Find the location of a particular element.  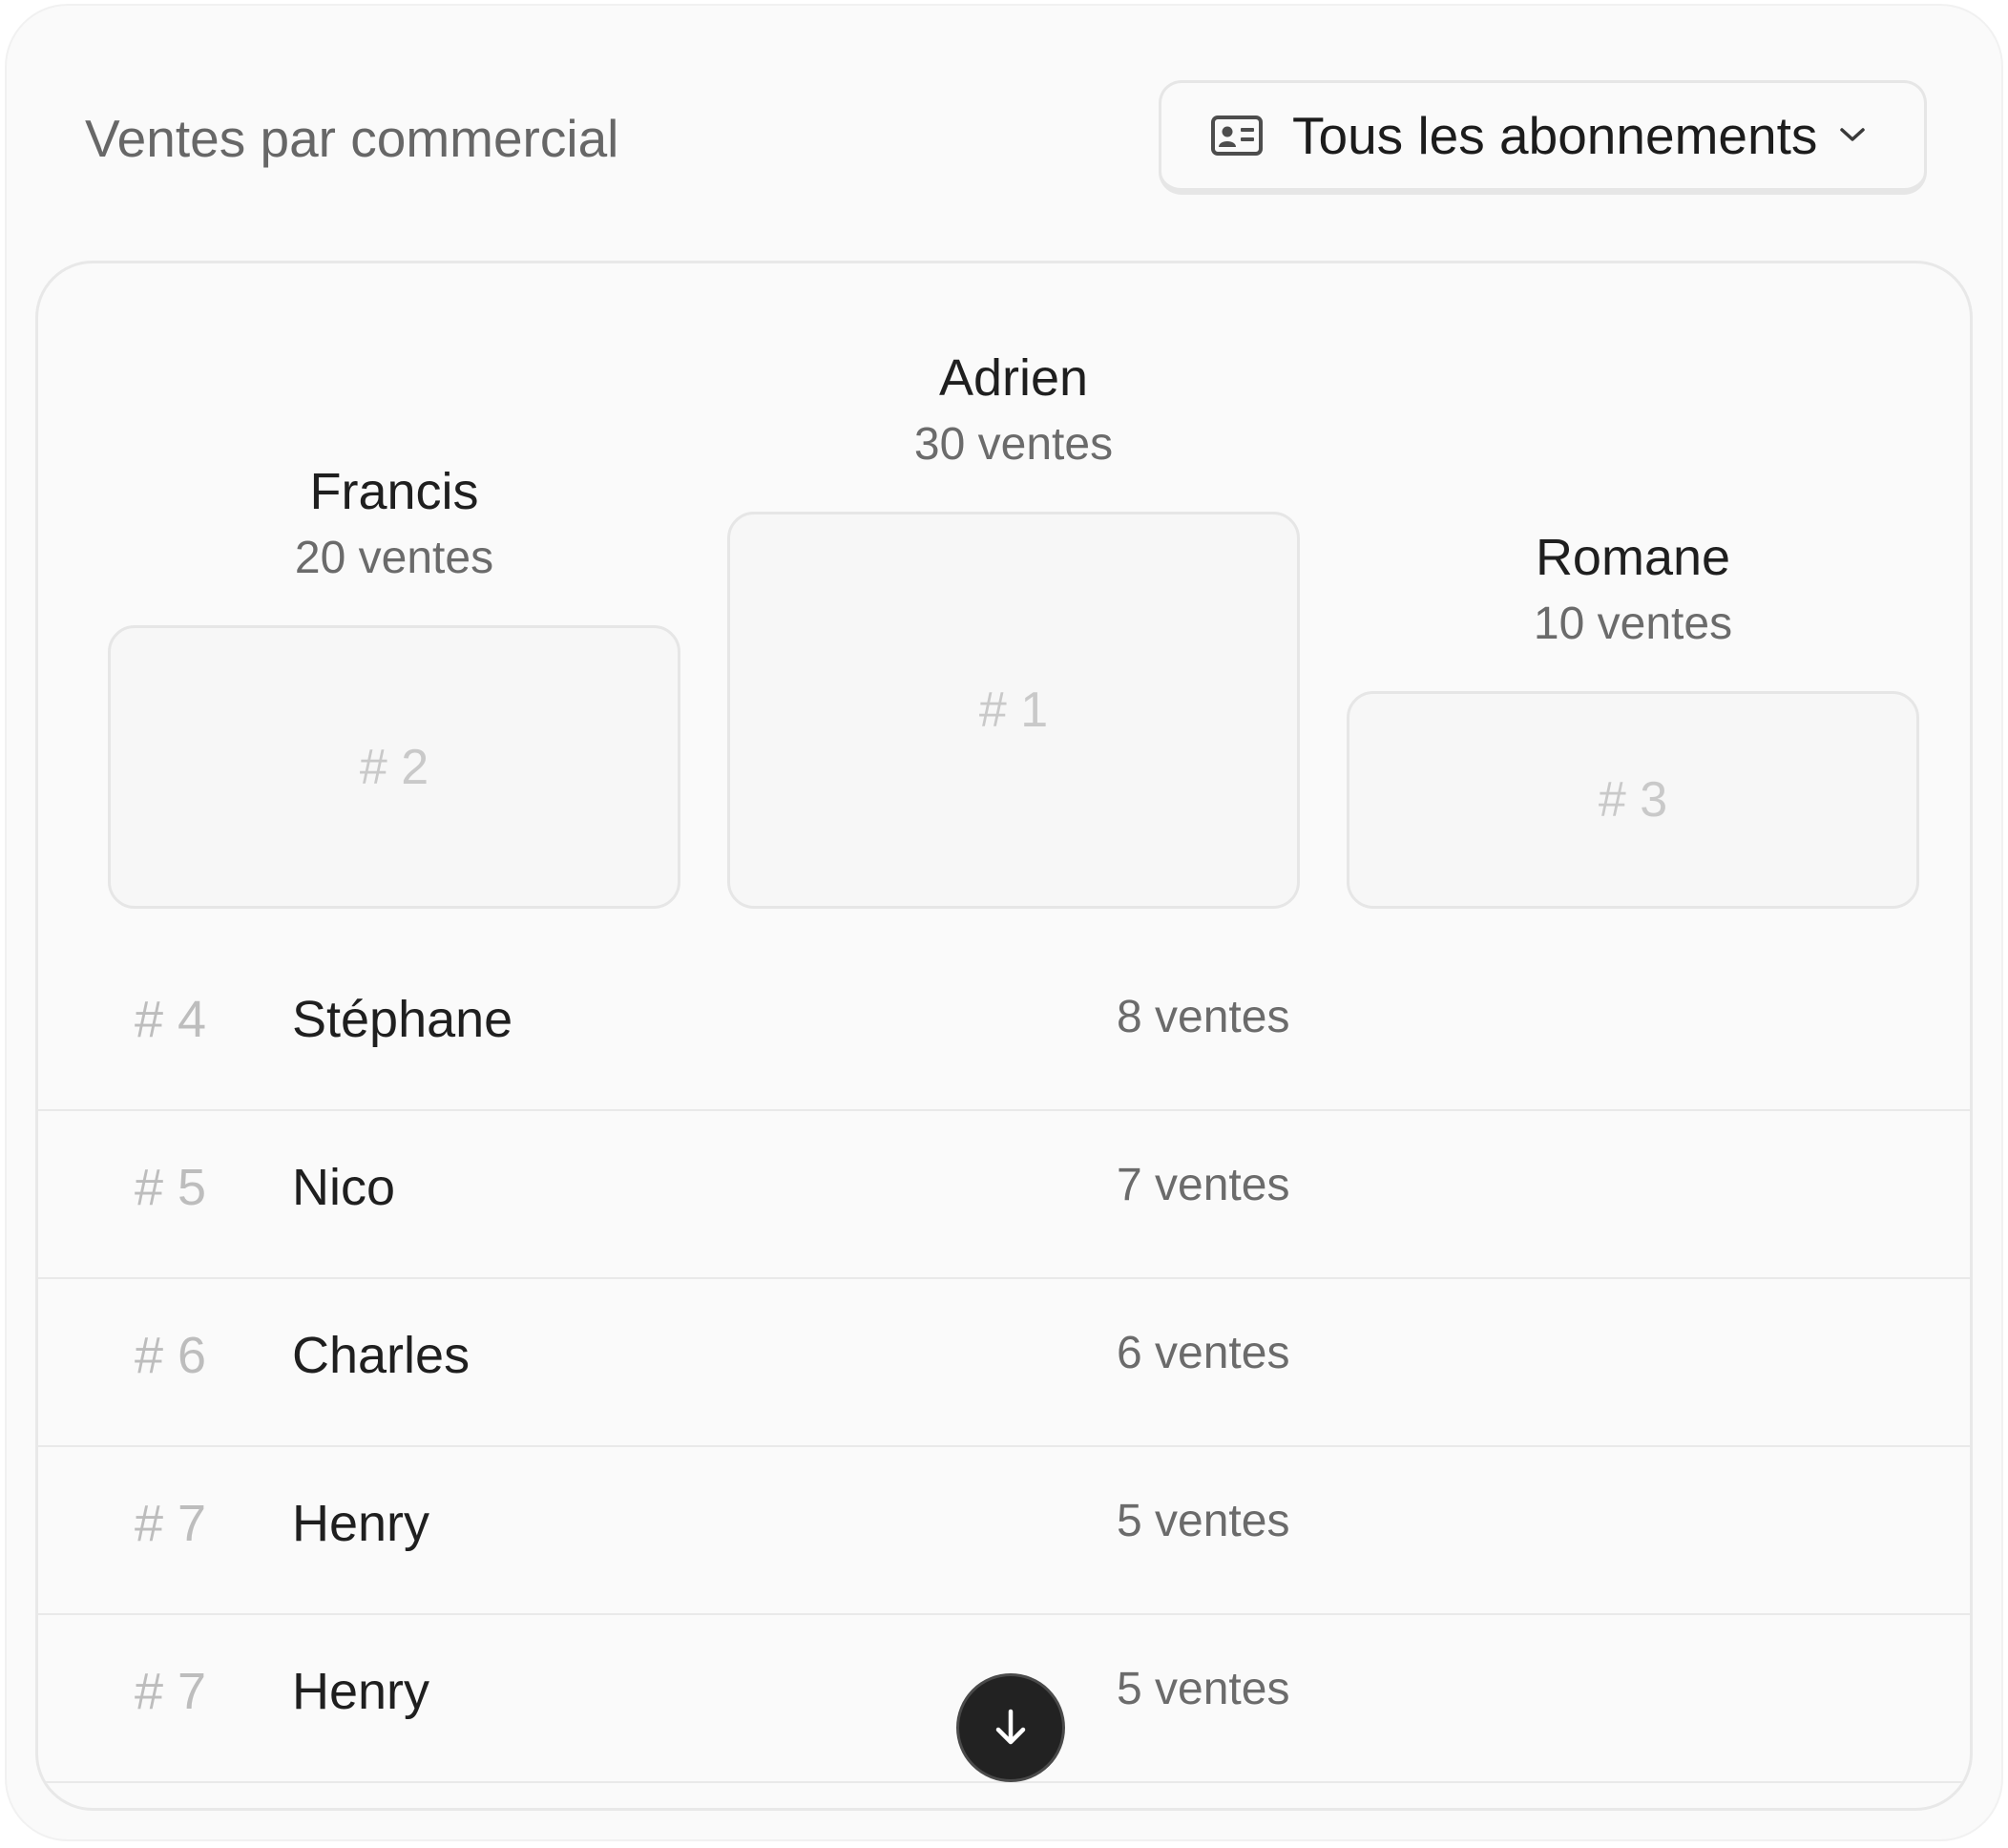

podium-second: Francis 20 ventes # 2 is located at coordinates (394, 683).